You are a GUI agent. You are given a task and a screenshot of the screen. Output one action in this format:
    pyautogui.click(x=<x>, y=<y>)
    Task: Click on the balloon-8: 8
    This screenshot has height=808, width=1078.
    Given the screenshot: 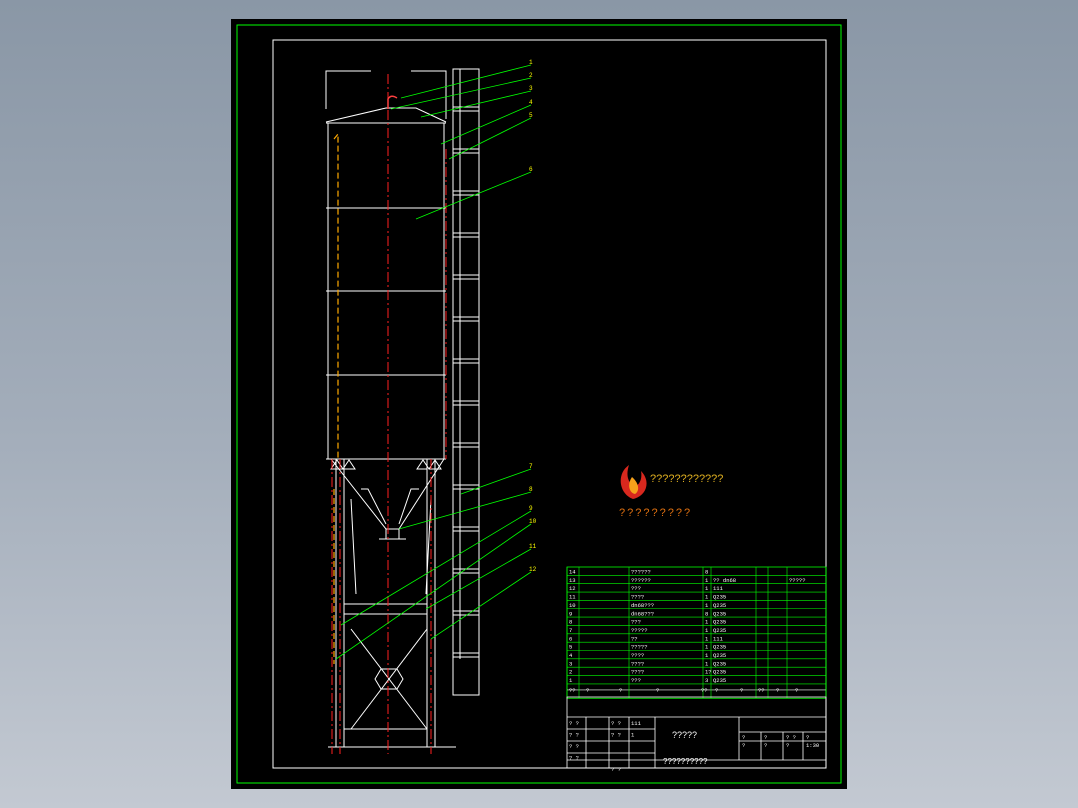 What is the action you would take?
    pyautogui.click(x=531, y=489)
    